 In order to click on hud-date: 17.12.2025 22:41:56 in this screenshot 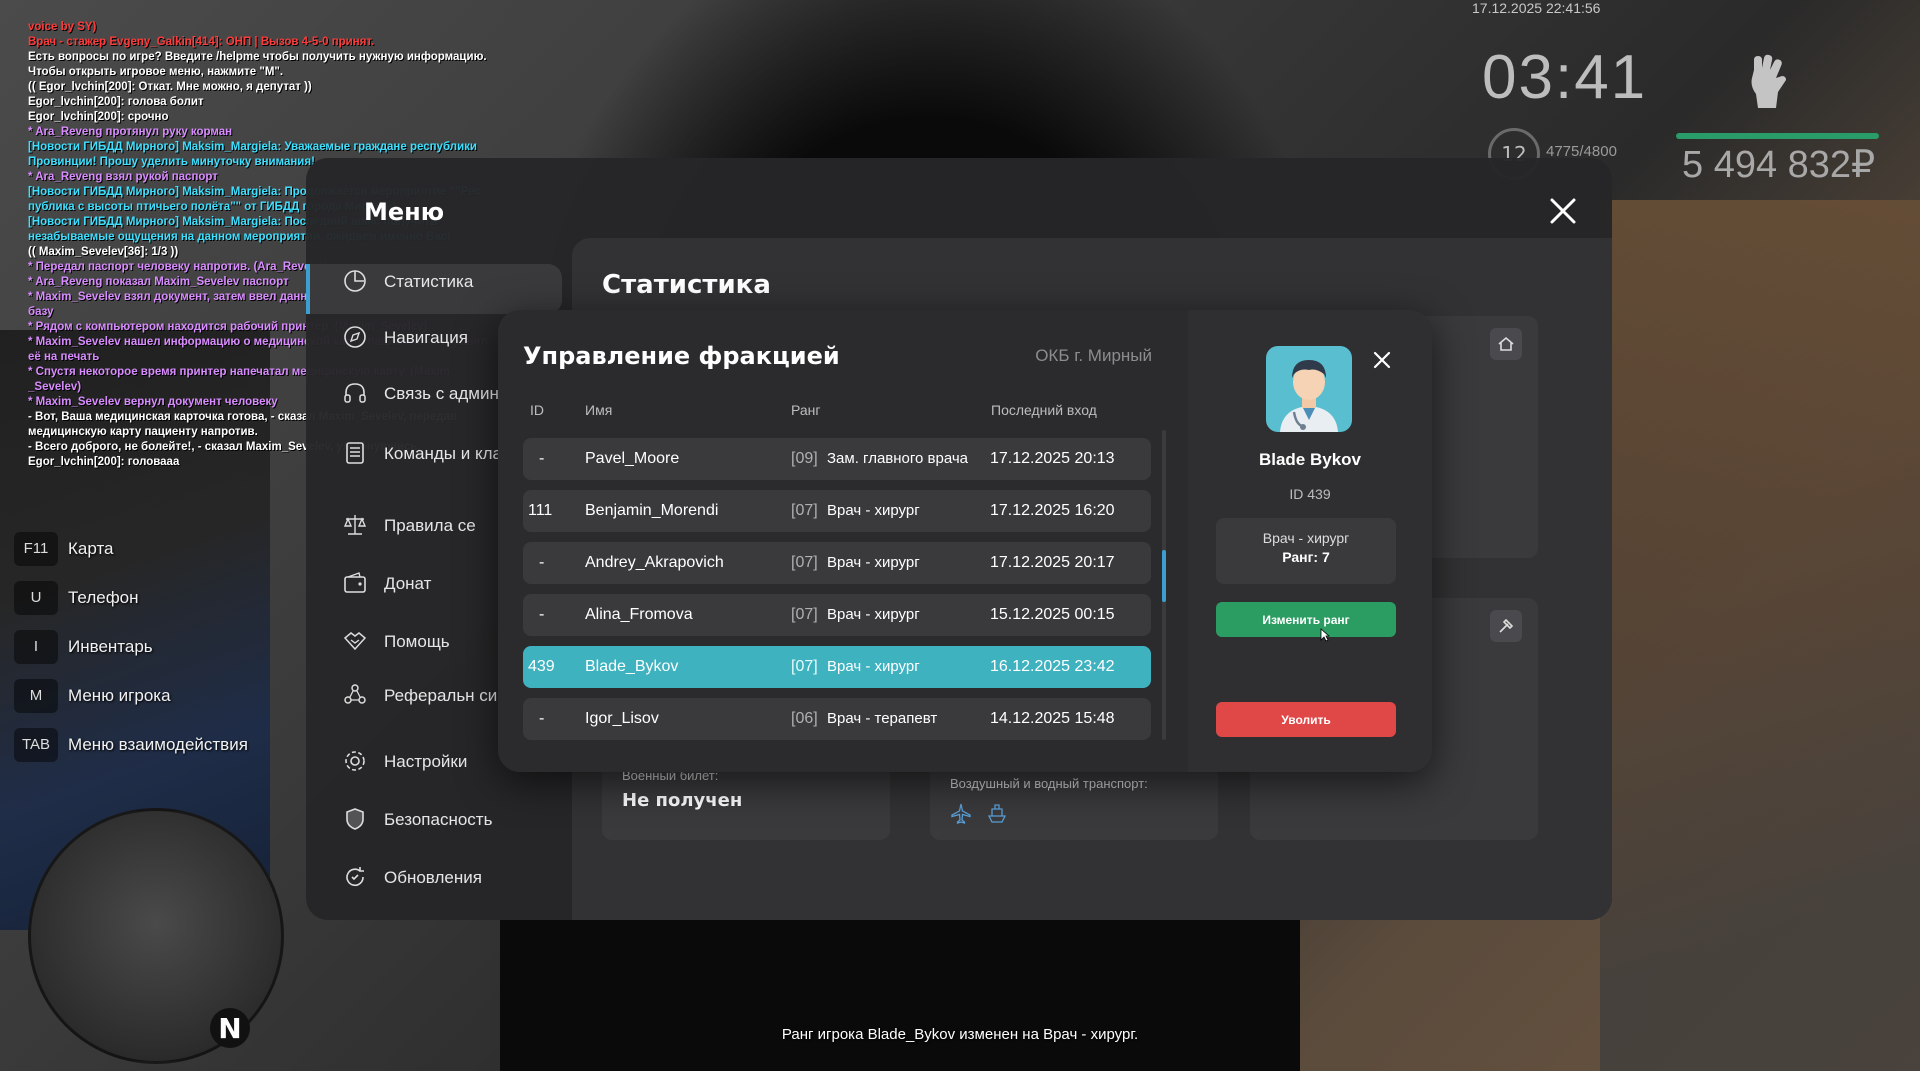, I will do `click(1536, 8)`.